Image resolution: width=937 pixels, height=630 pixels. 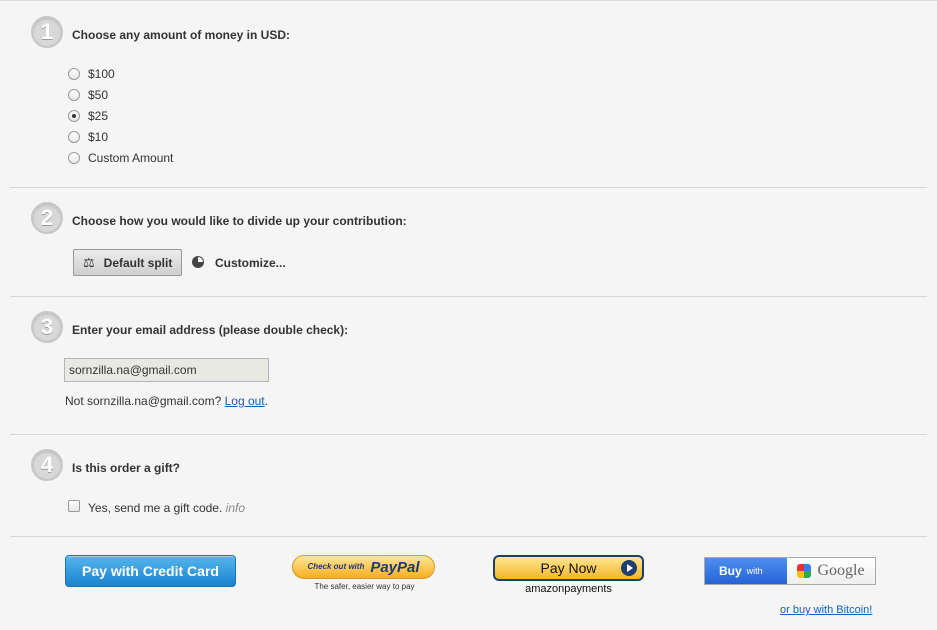 What do you see at coordinates (47, 32) in the screenshot?
I see `step-1-badge: 1` at bounding box center [47, 32].